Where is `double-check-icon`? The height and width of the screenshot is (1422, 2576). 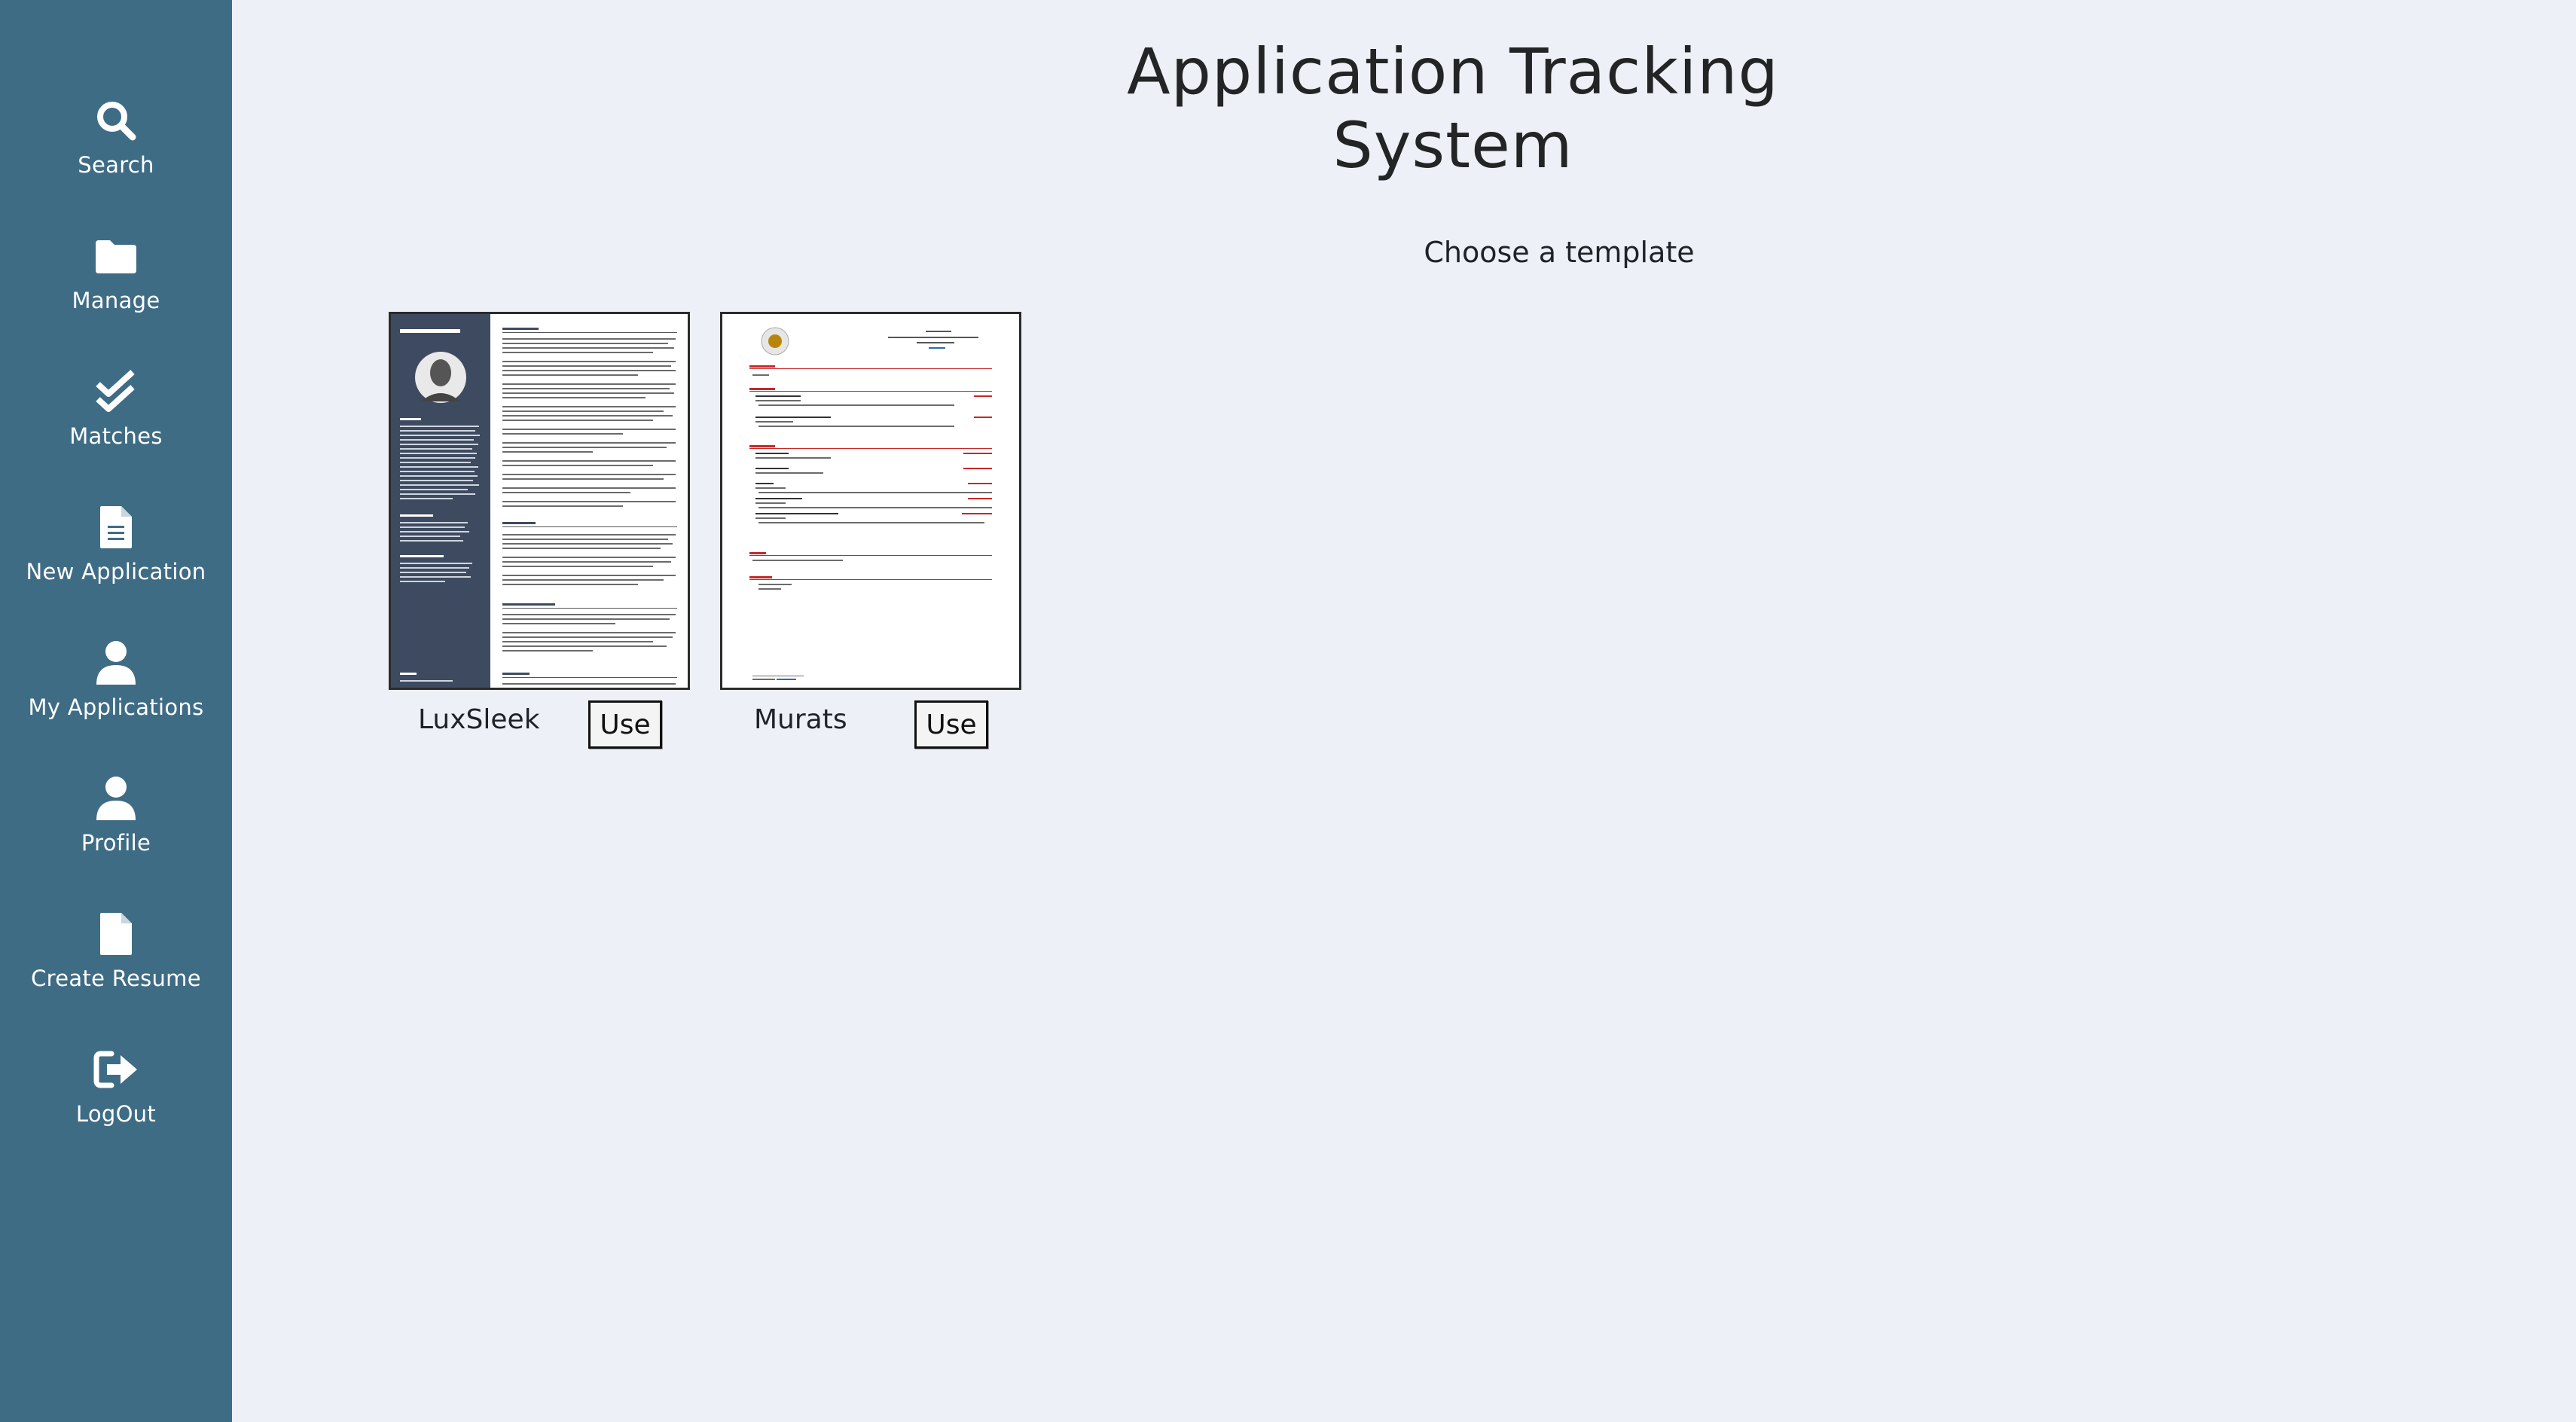
double-check-icon is located at coordinates (116, 392).